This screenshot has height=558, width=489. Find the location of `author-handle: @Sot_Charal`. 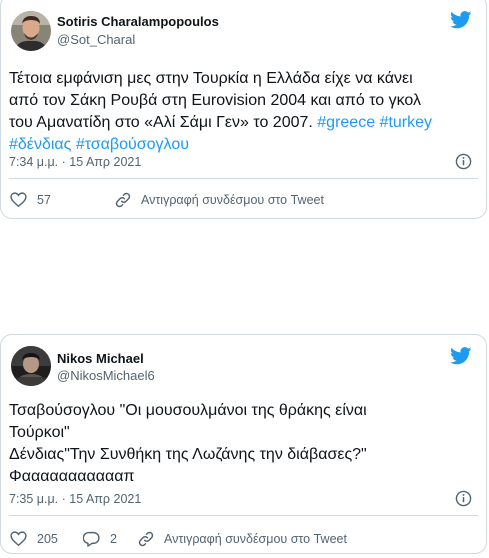

author-handle: @Sot_Charal is located at coordinates (96, 39).